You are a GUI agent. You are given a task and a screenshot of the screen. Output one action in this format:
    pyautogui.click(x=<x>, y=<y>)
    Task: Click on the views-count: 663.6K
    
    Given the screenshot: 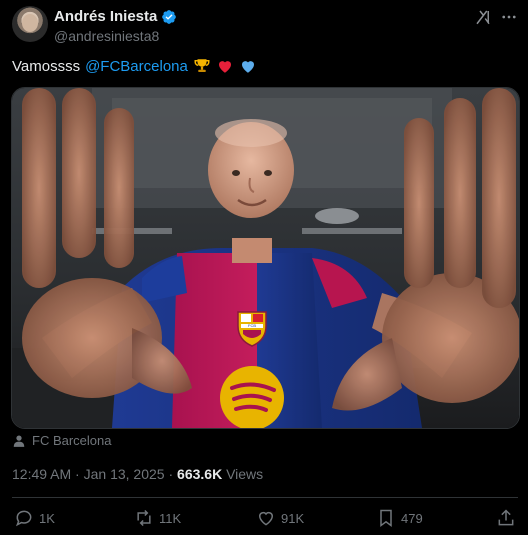 What is the action you would take?
    pyautogui.click(x=200, y=474)
    